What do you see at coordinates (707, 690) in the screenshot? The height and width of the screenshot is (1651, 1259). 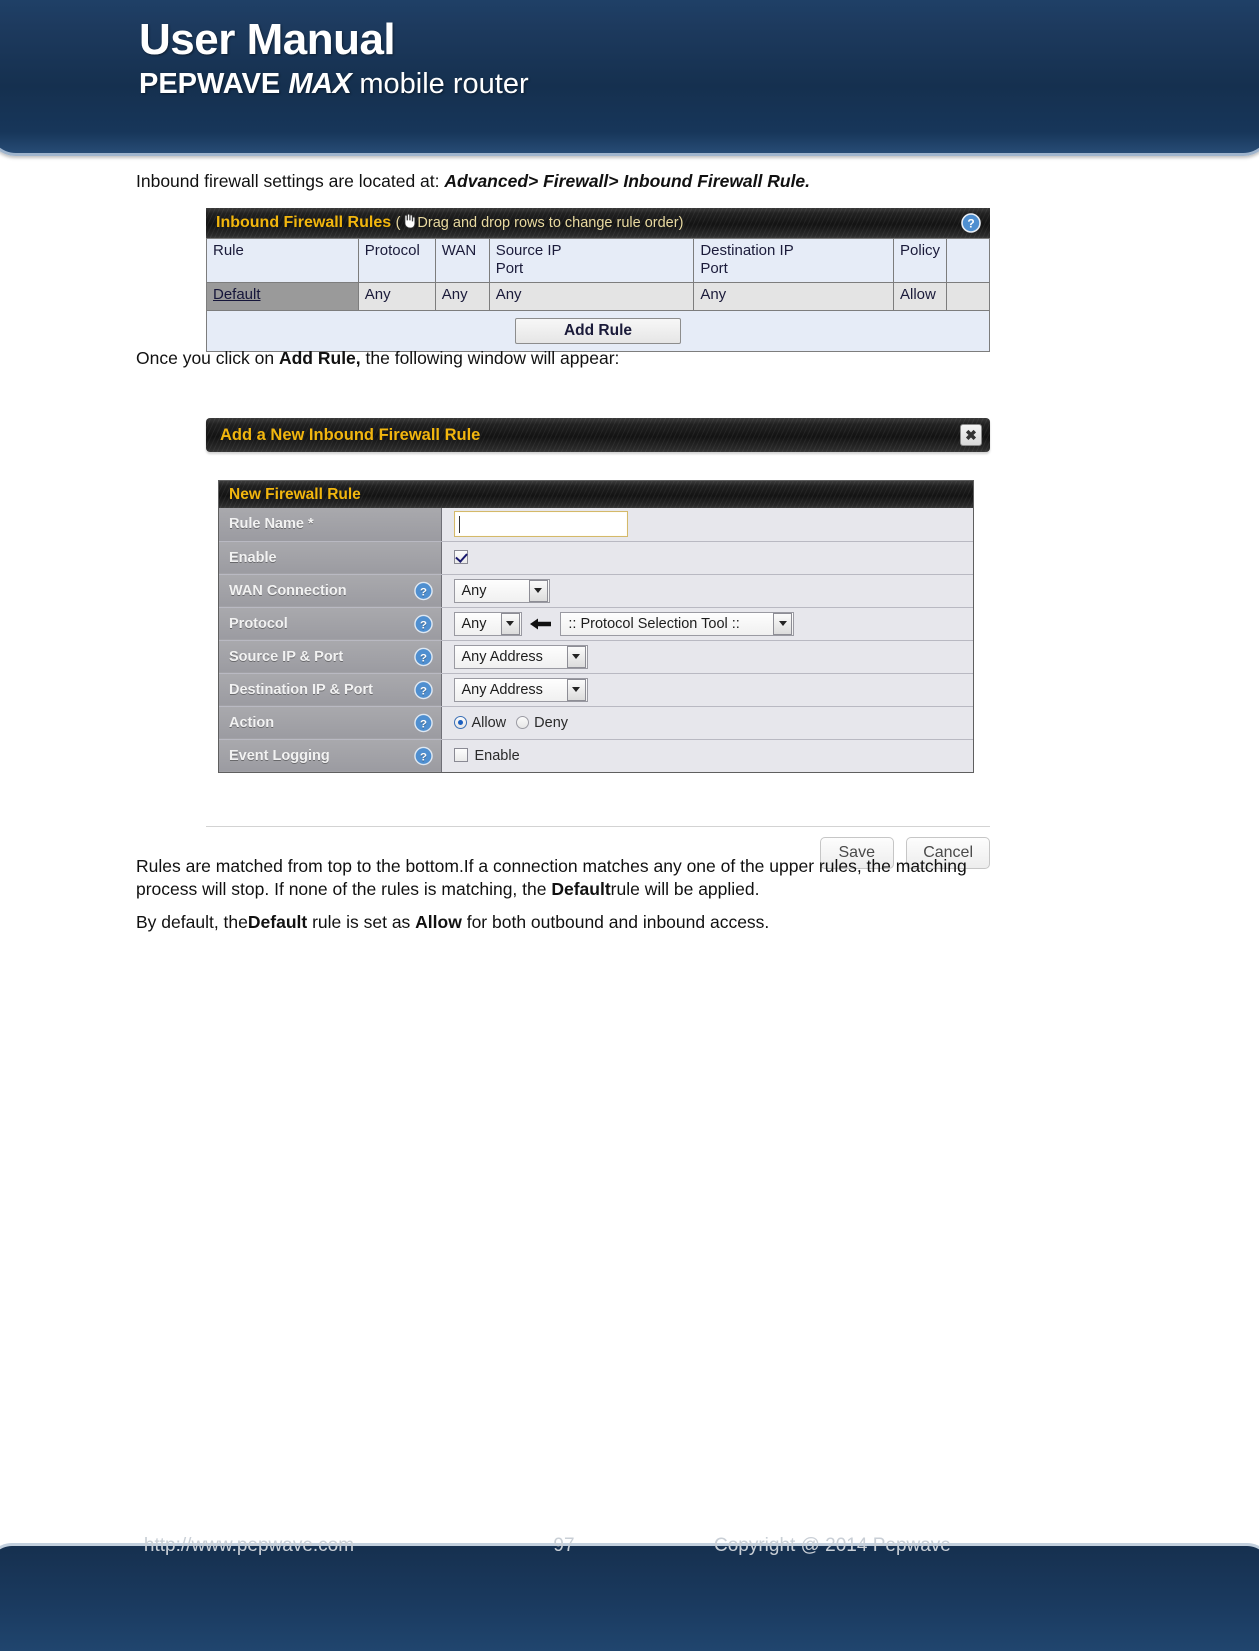 I see `field-destination-ip-port: Any Address` at bounding box center [707, 690].